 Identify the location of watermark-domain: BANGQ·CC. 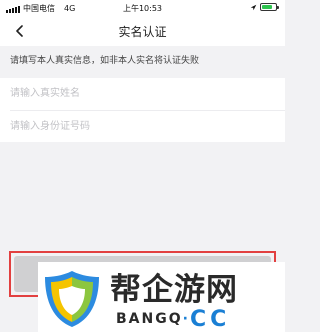
(173, 319).